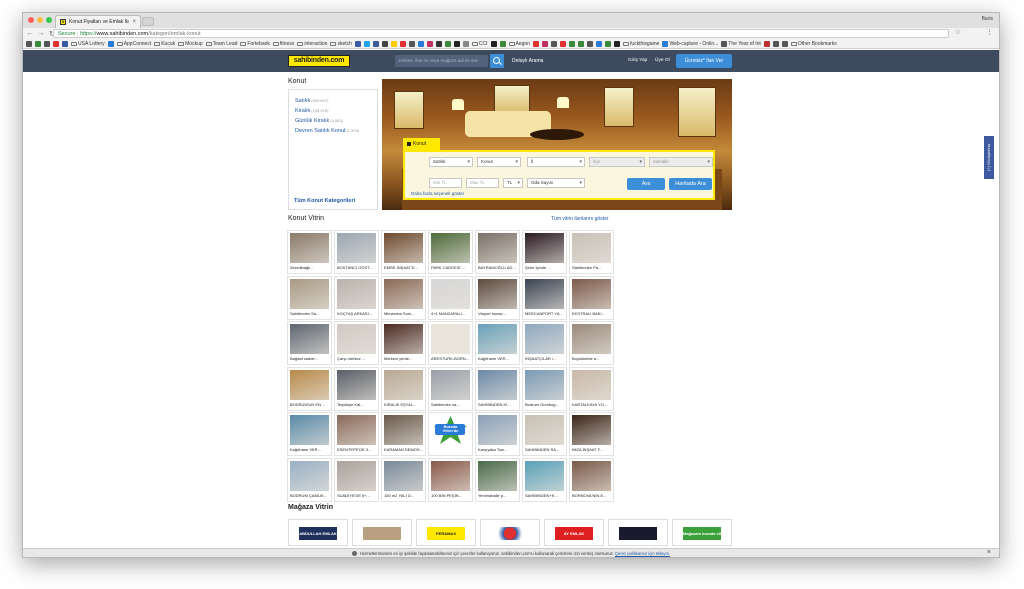 This screenshot has width=1024, height=589. Describe the element at coordinates (574, 532) in the screenshot. I see `store-card: AY EMLAK` at that location.